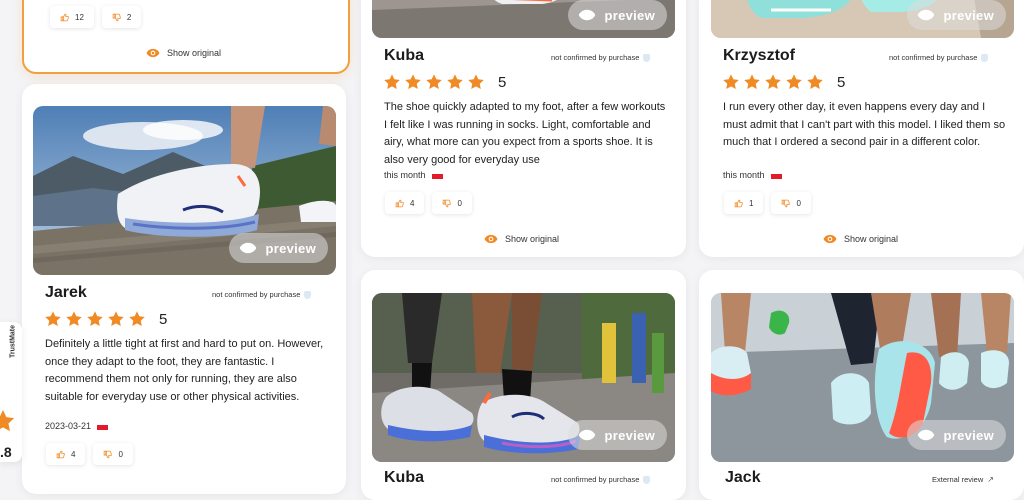 This screenshot has height=500, width=1024. I want to click on like-button: 12, so click(72, 17).